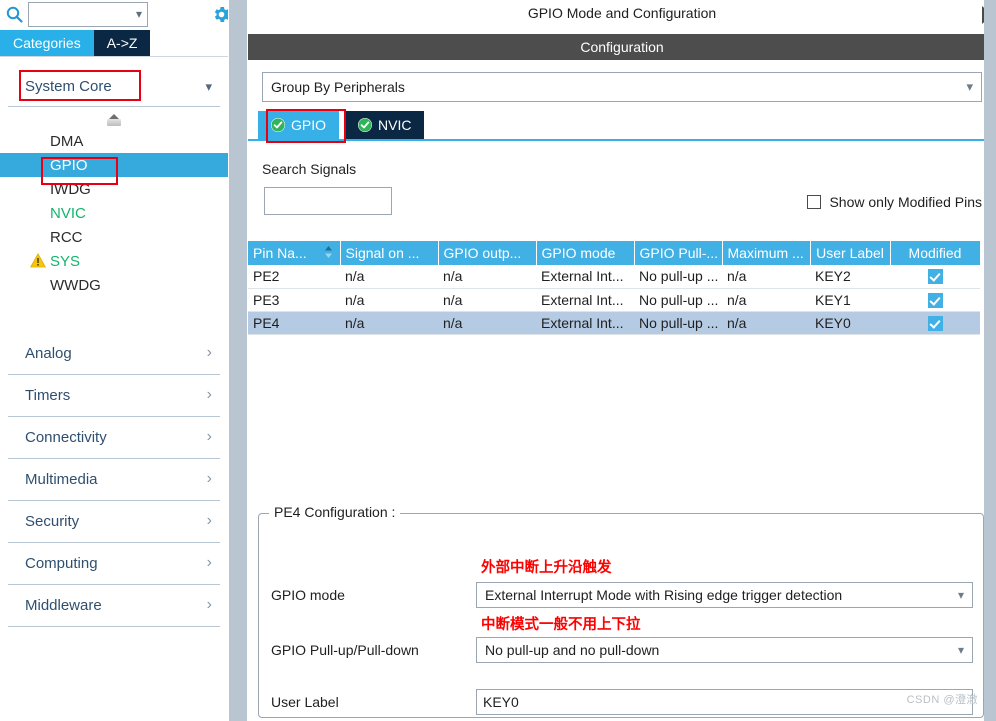  Describe the element at coordinates (88, 14) in the screenshot. I see `search-combo: ▾` at that location.